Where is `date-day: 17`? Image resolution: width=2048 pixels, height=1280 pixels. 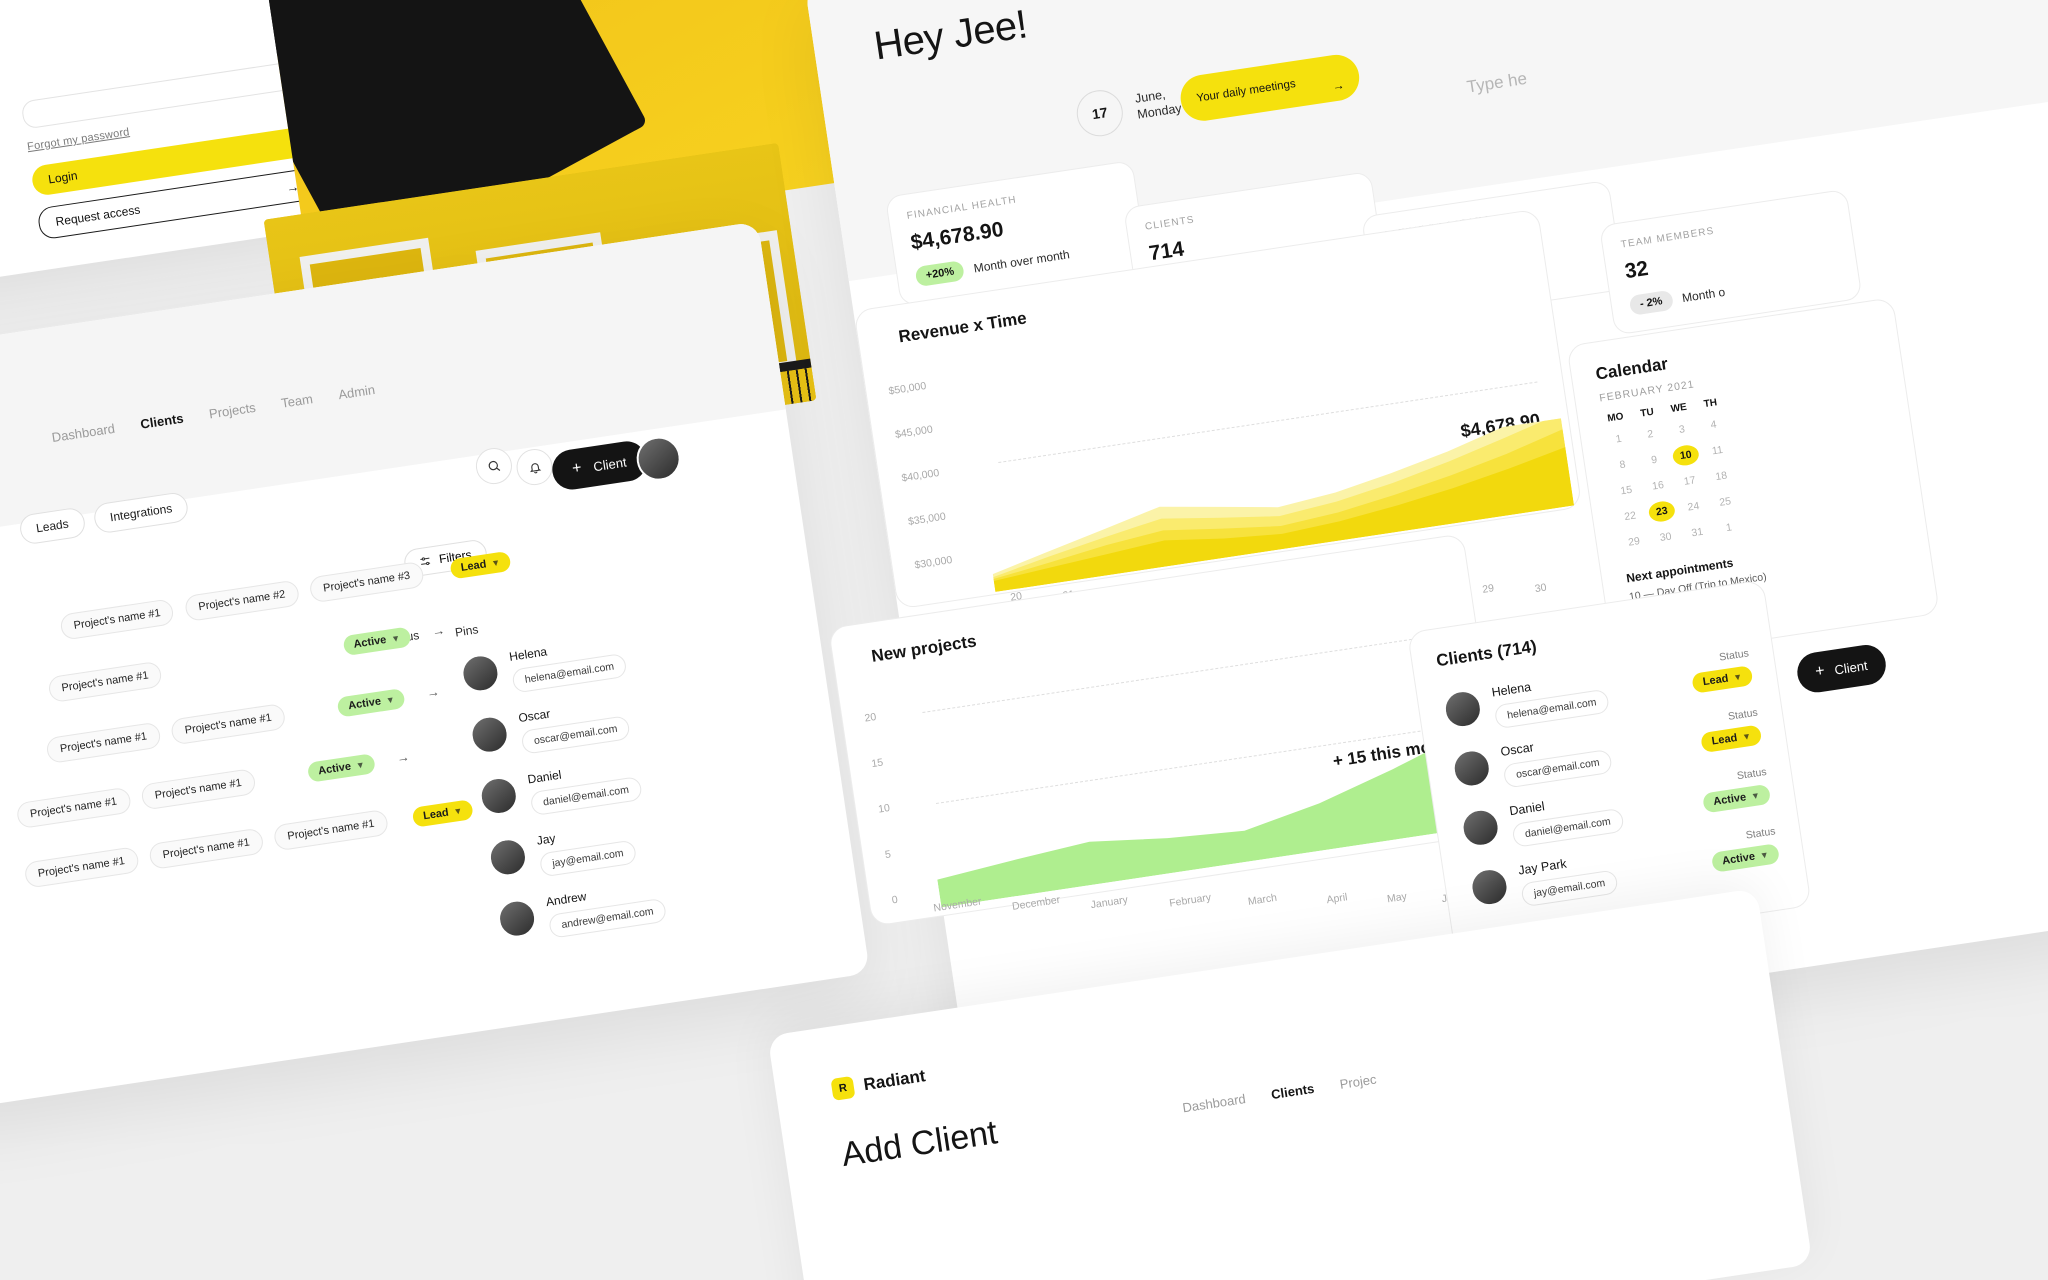
date-day: 17 is located at coordinates (1099, 113).